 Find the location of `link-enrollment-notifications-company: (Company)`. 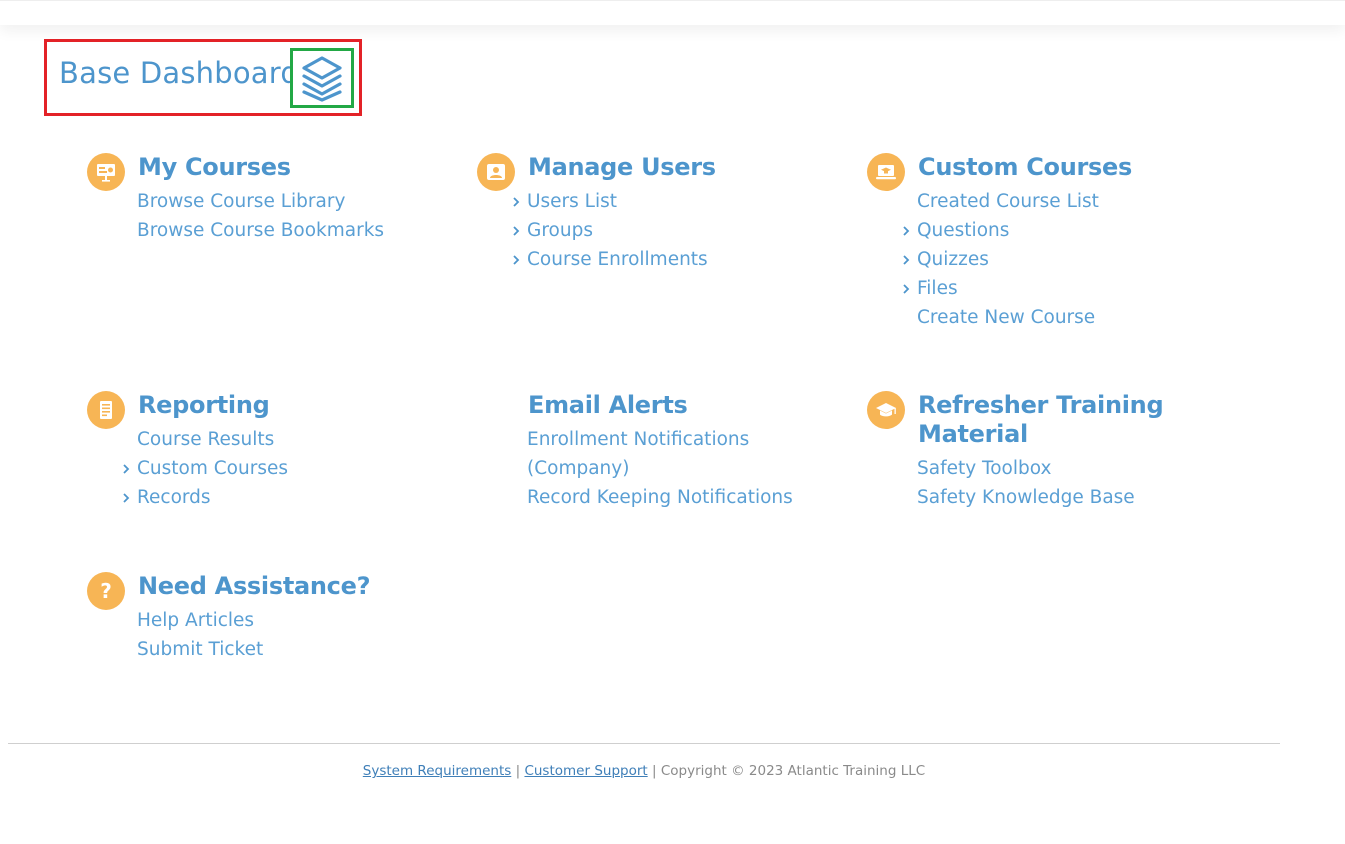

link-enrollment-notifications-company: (Company) is located at coordinates (660, 468).